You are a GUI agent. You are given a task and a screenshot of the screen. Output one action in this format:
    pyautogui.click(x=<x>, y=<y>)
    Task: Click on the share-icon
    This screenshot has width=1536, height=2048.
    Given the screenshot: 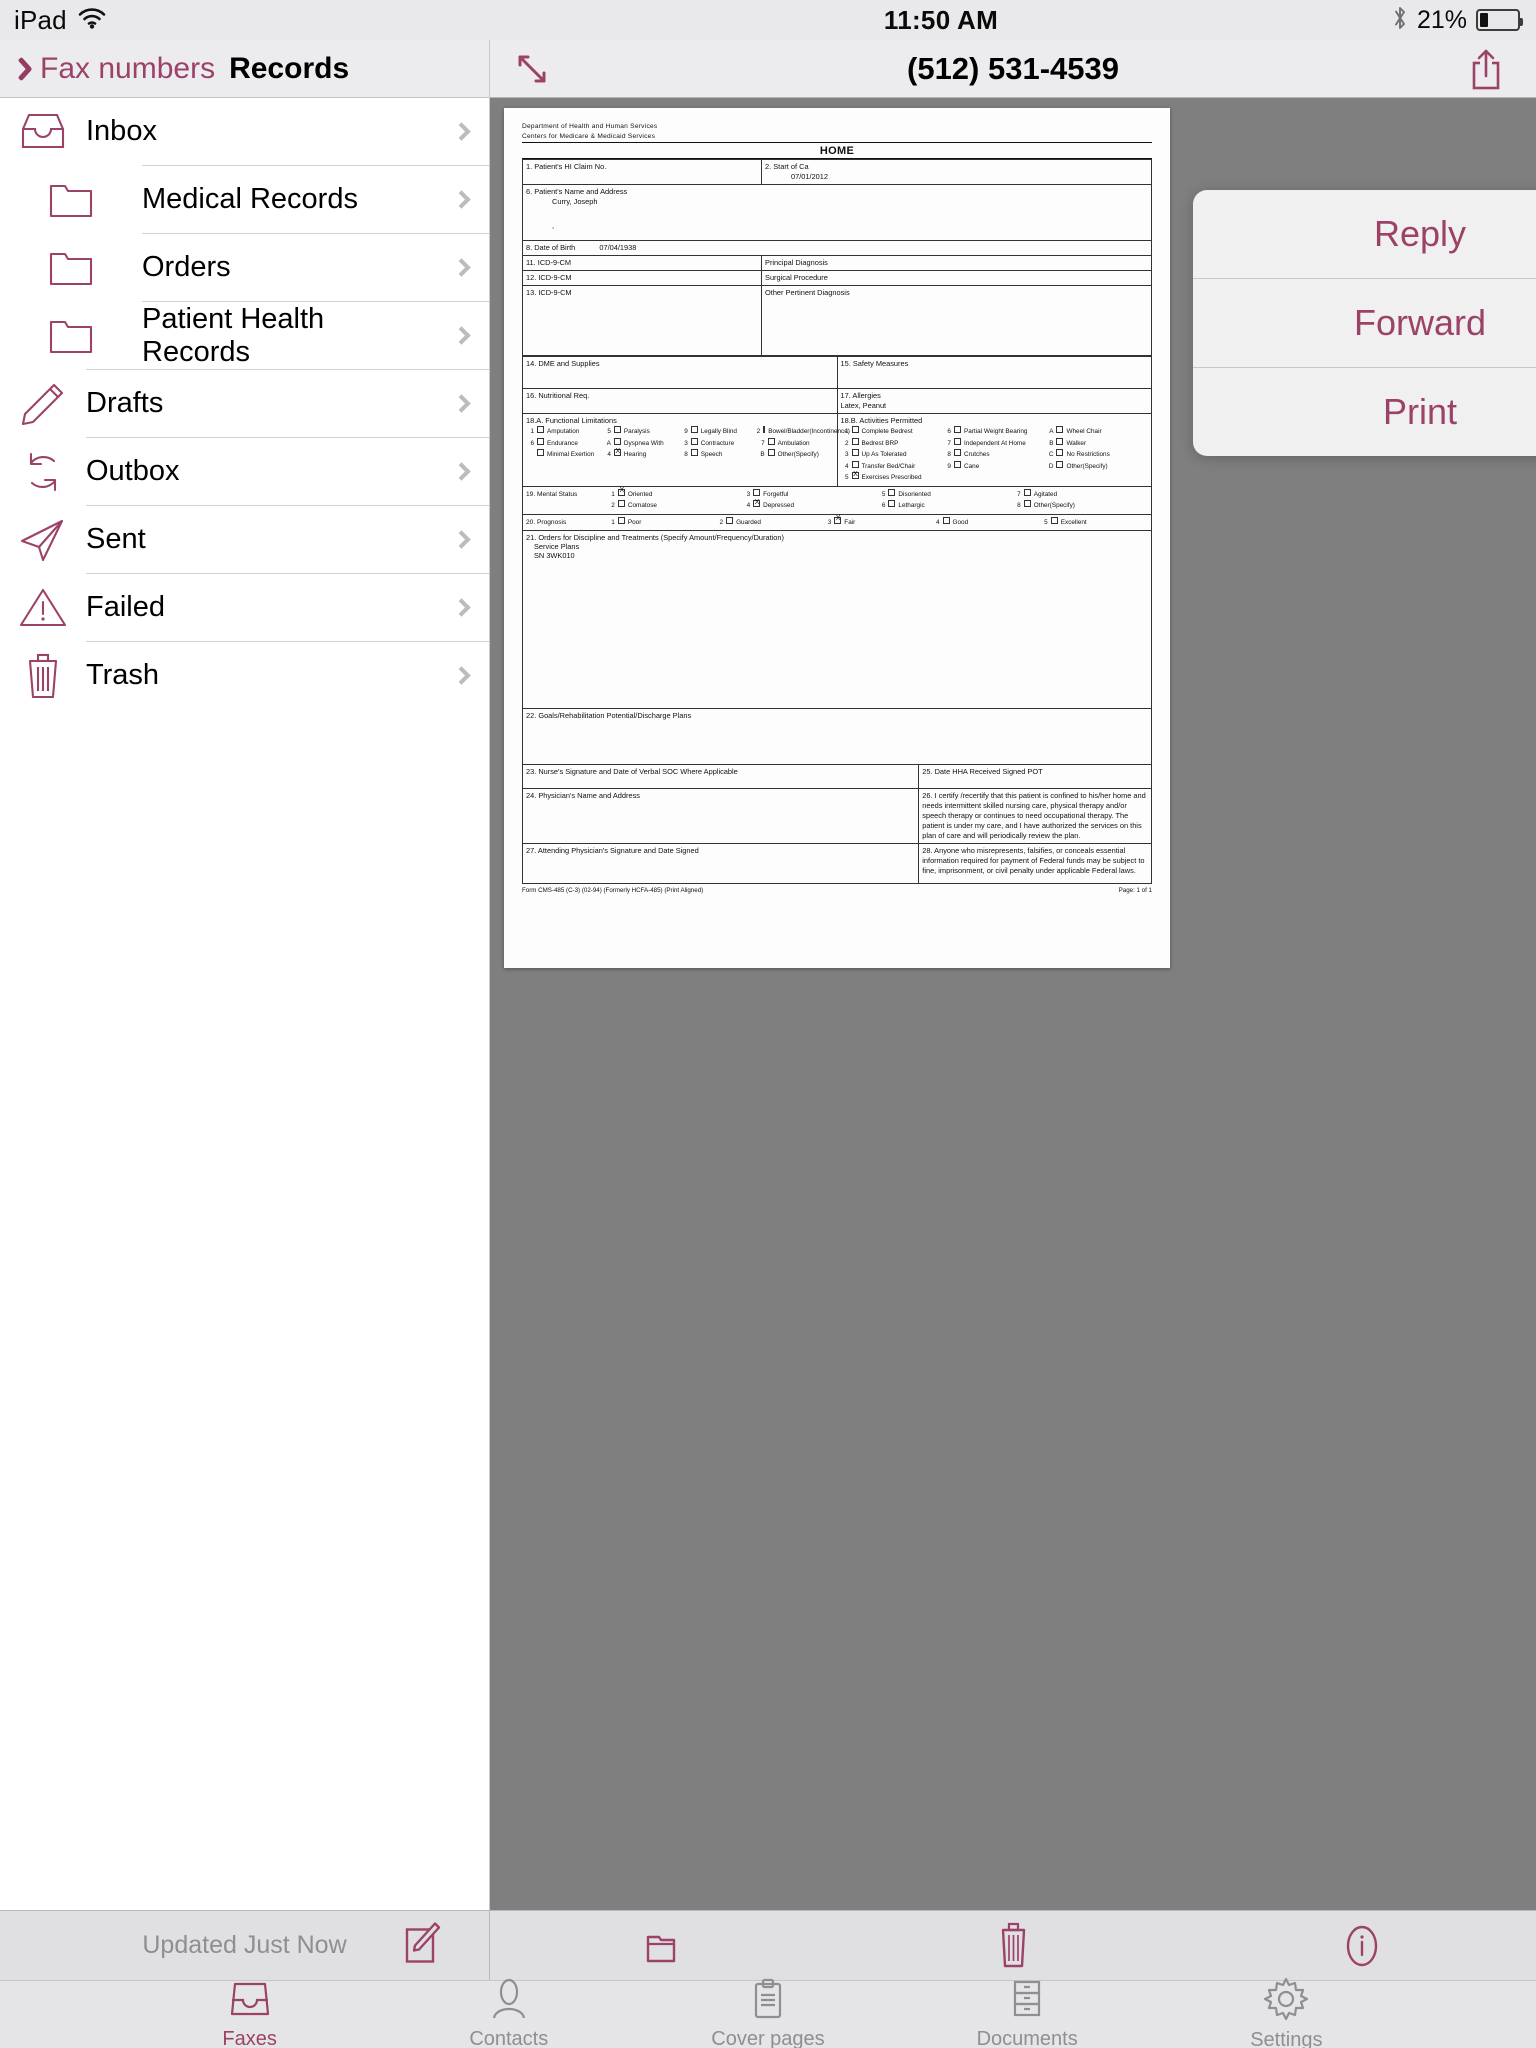 What is the action you would take?
    pyautogui.click(x=1486, y=69)
    